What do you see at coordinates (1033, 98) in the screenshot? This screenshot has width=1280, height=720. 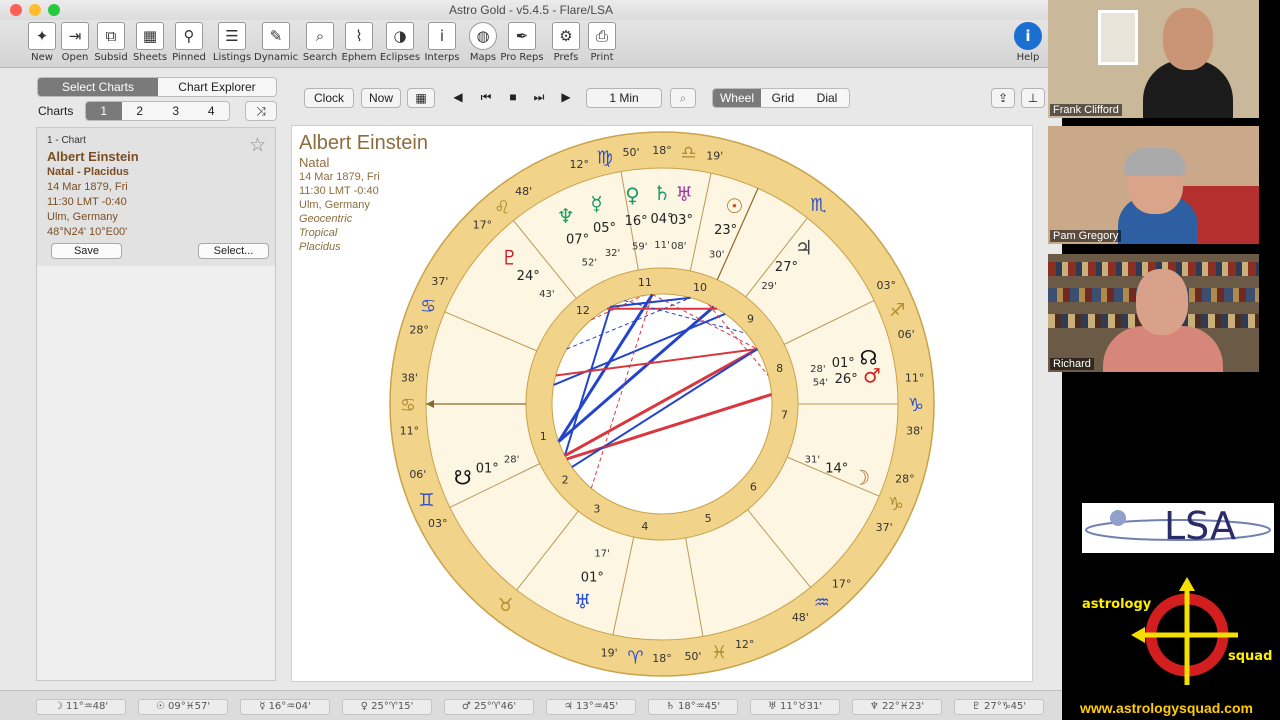 I see `pin-icon: ⊥` at bounding box center [1033, 98].